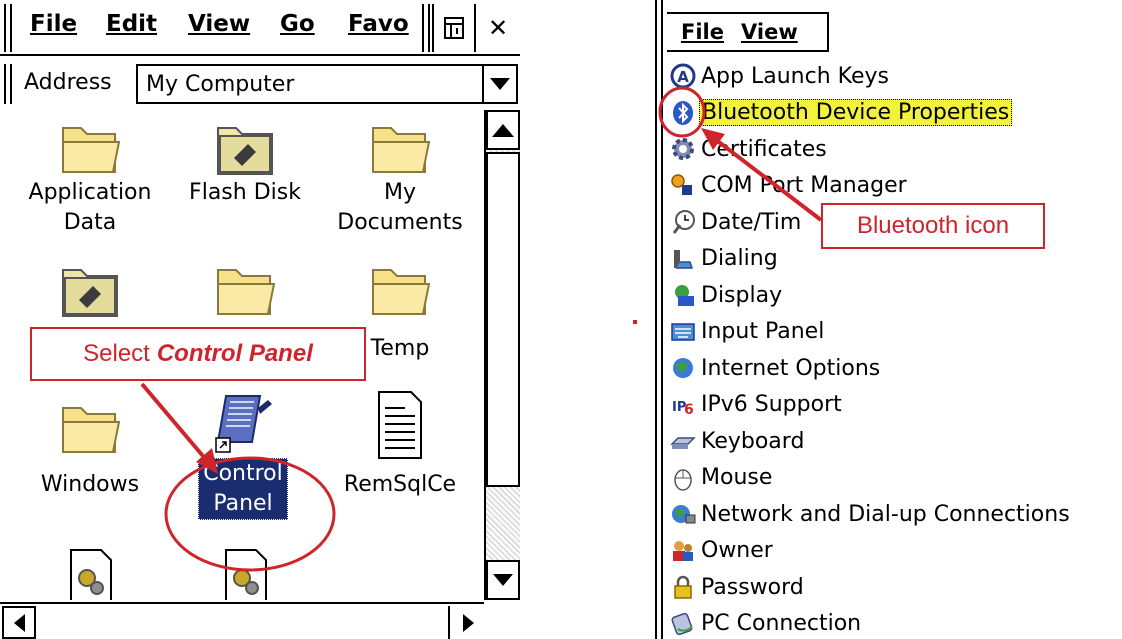 This screenshot has width=1122, height=639. Describe the element at coordinates (426, 28) in the screenshot. I see `menu-bar-separator` at that location.